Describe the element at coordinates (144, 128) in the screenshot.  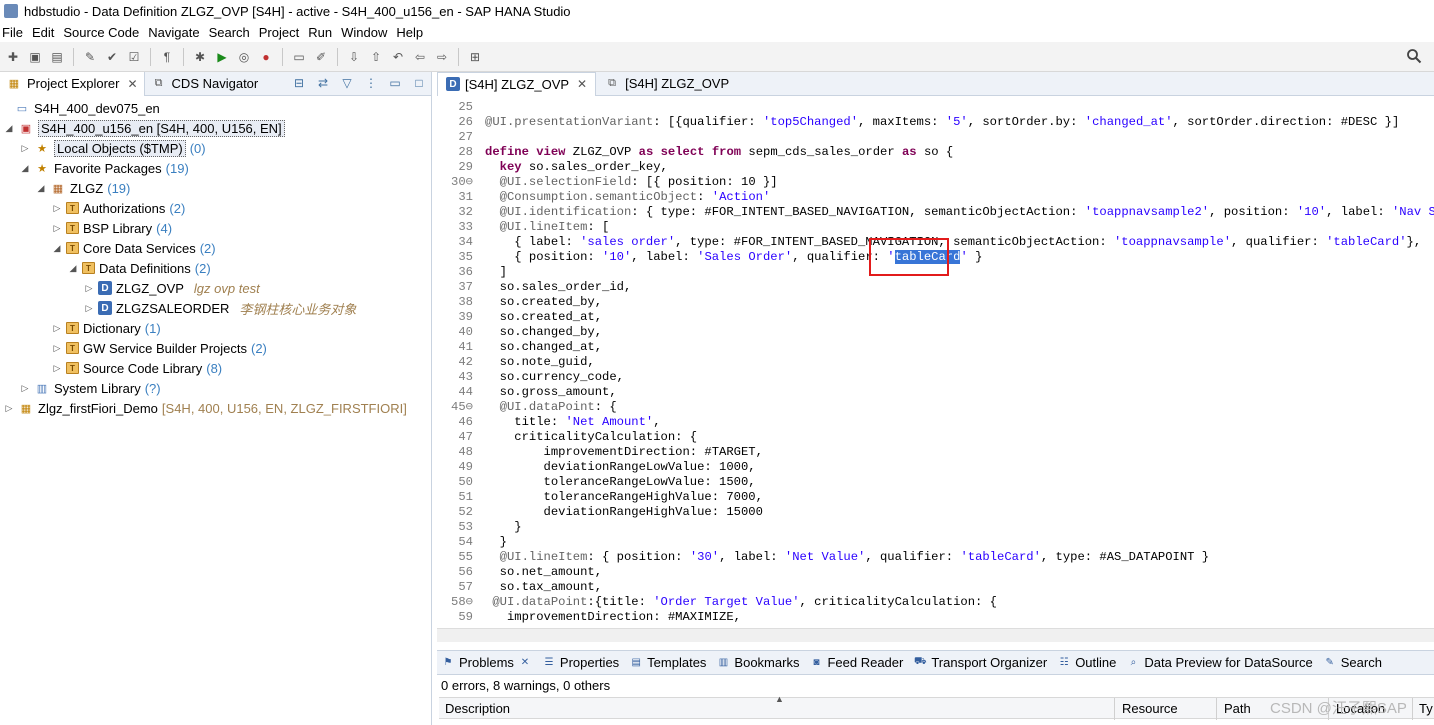
I see `tree-item: ◢ ▣ S4H_400_u156_en [S4H, 400, U156, EN]` at that location.